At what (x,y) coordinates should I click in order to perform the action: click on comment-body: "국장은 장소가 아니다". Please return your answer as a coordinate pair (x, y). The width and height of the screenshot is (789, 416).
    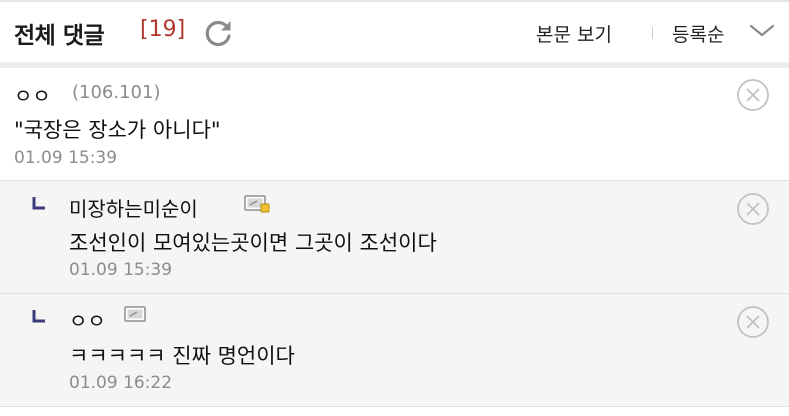
    Looking at the image, I should click on (117, 130).